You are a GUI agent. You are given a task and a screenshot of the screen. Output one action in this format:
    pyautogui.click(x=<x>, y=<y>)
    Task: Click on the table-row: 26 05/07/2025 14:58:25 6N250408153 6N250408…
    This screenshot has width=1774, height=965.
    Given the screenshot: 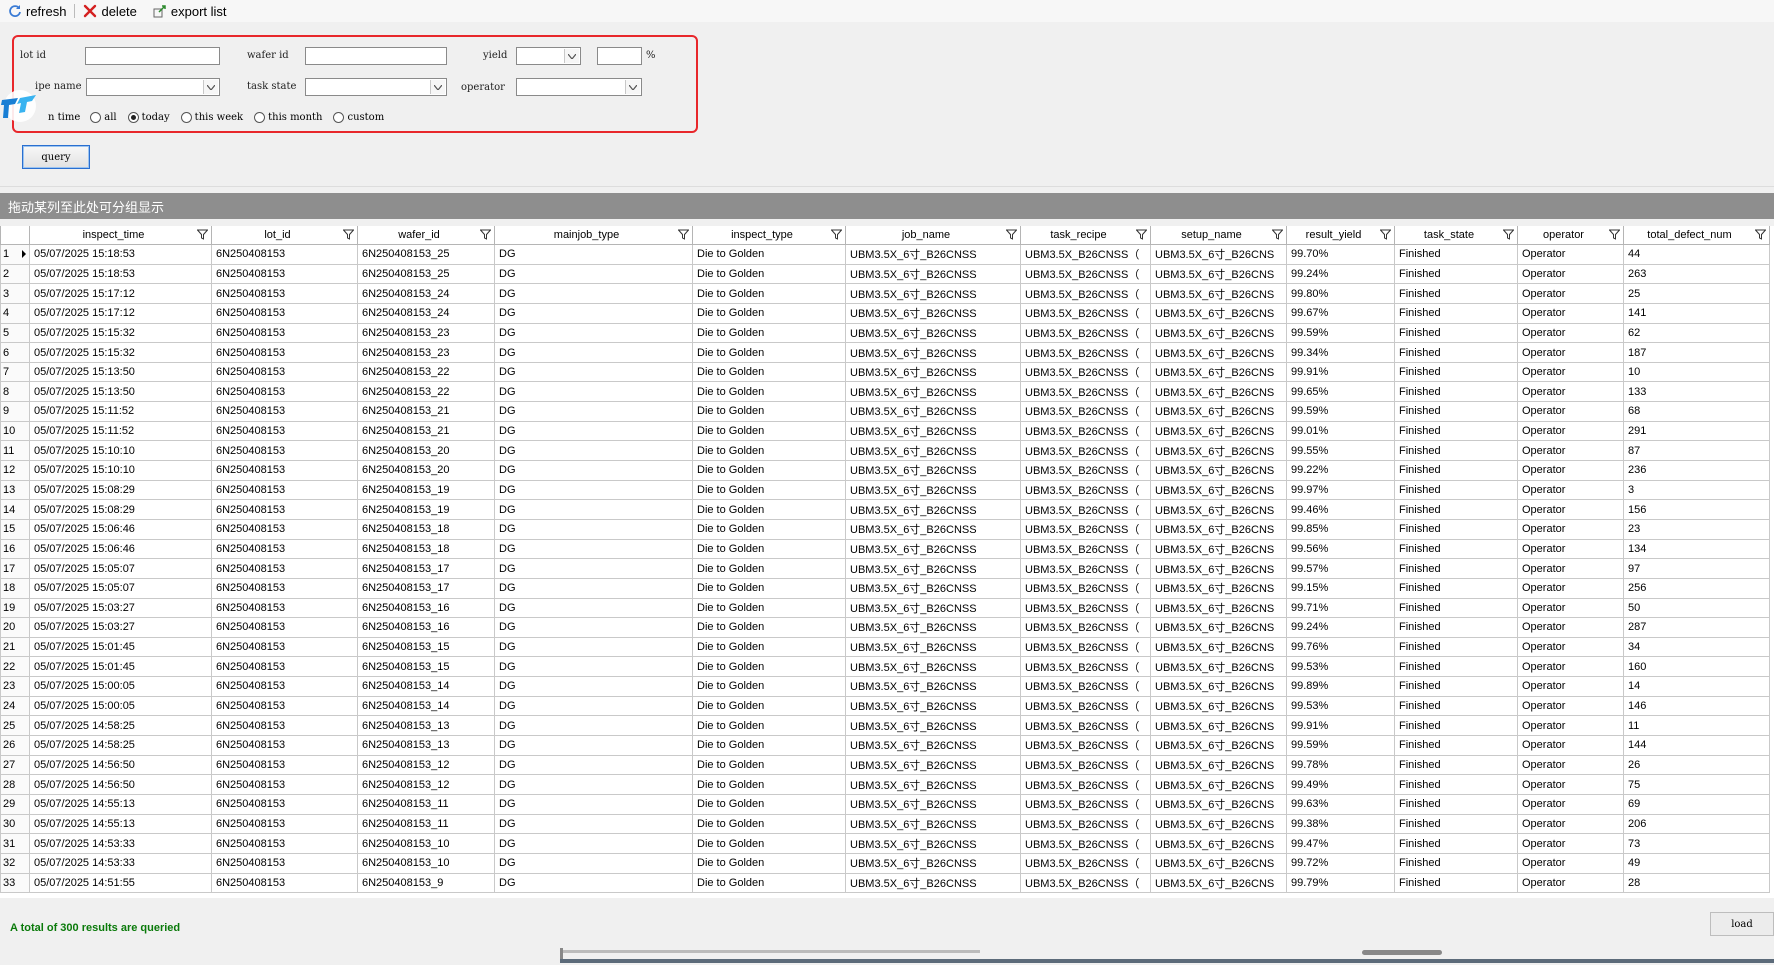 What is the action you would take?
    pyautogui.click(x=885, y=745)
    